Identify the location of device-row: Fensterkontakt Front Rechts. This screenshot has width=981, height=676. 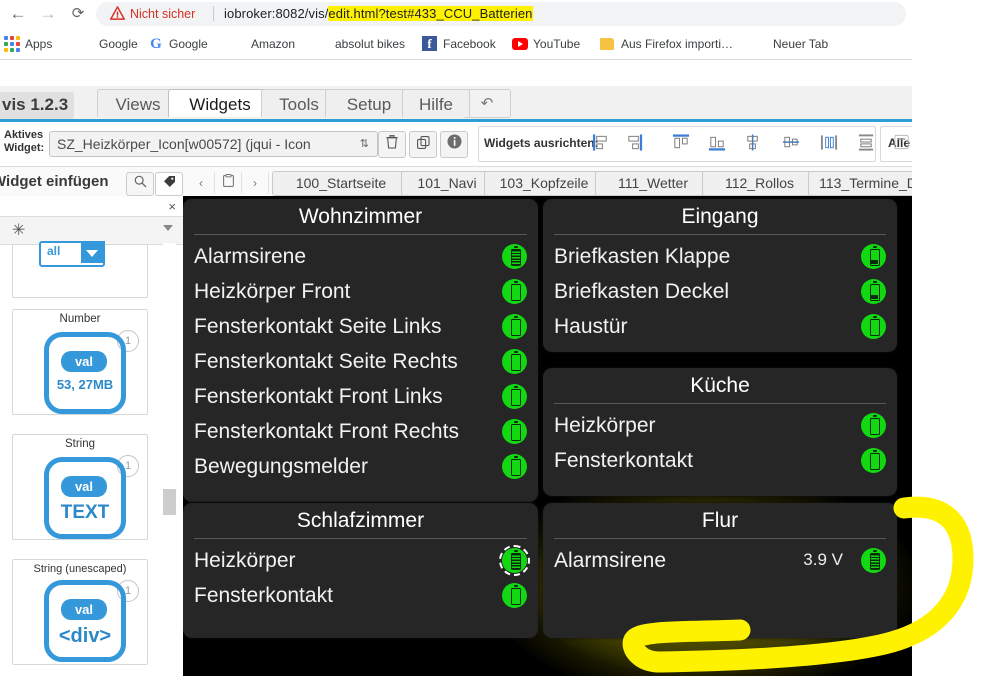
(360, 431).